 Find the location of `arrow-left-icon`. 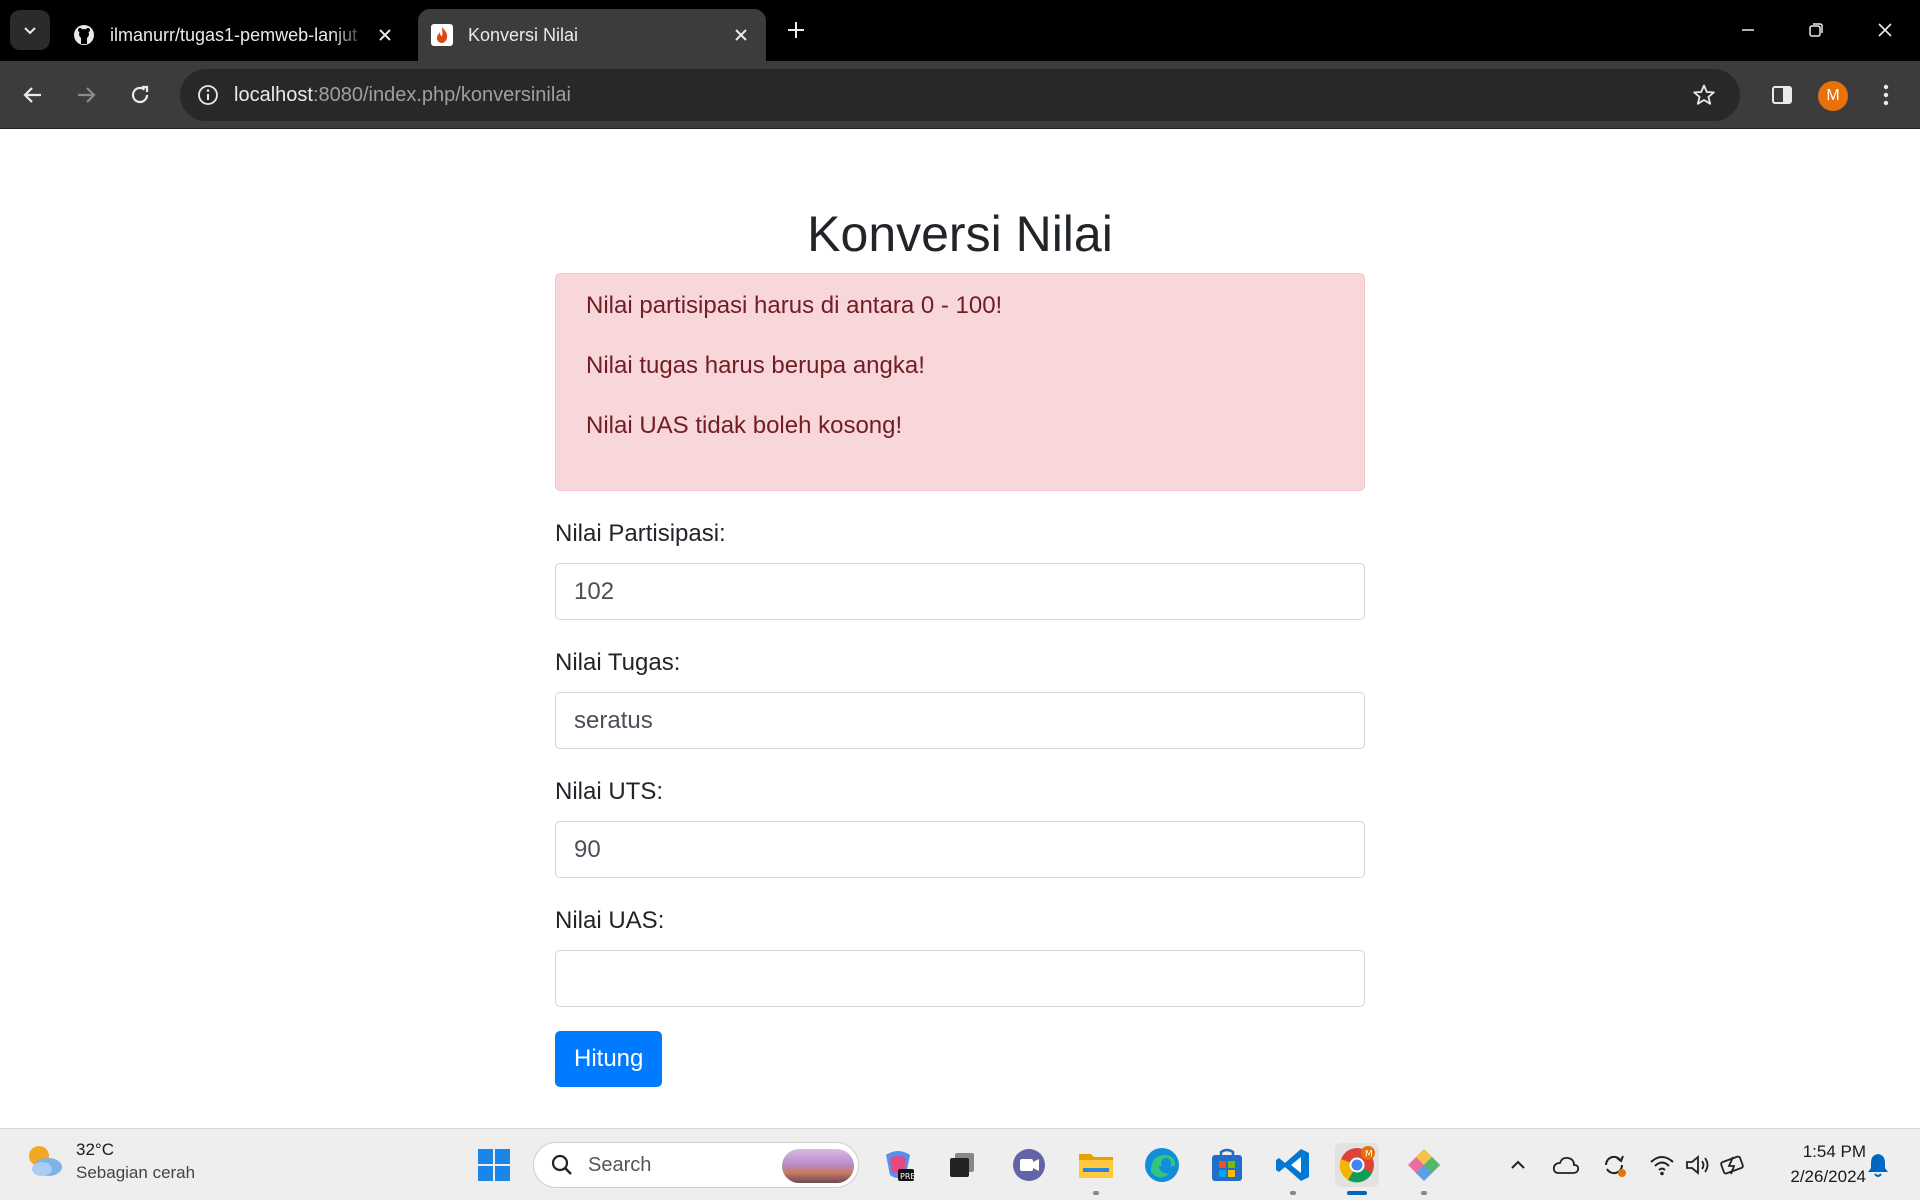

arrow-left-icon is located at coordinates (32, 95).